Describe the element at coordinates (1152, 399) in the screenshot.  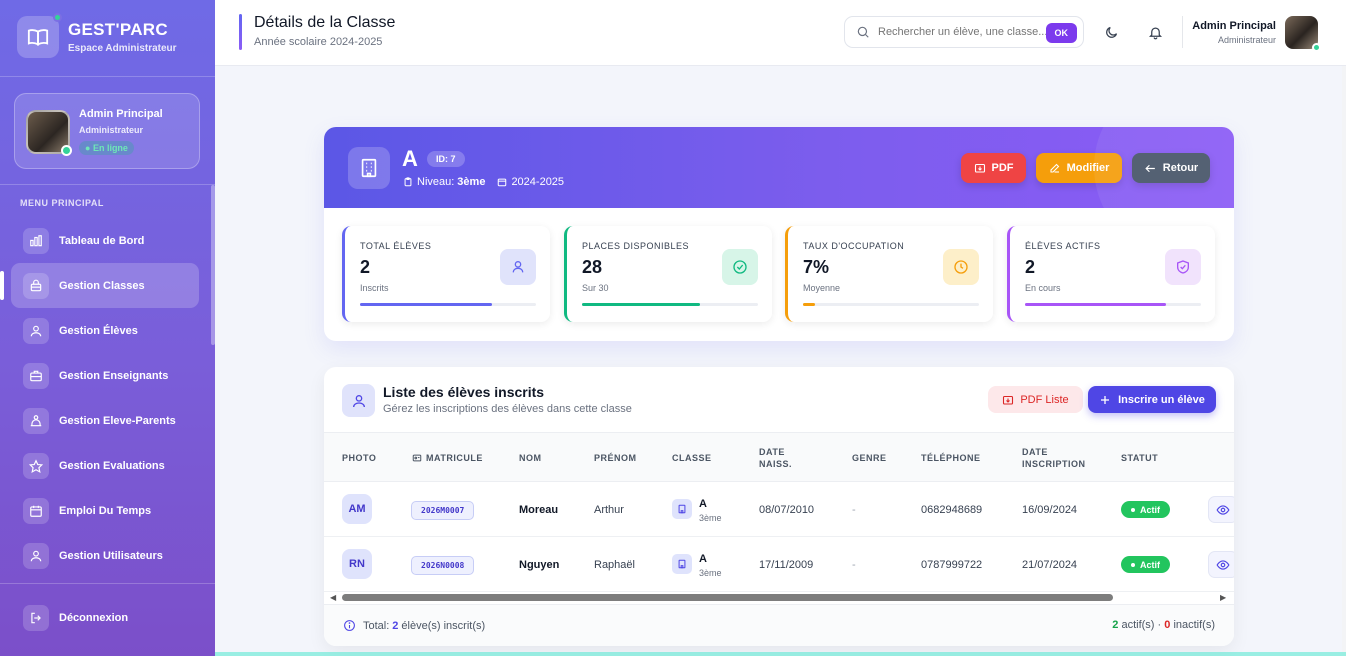
I see `add-student-button: Inscrire un élève` at that location.